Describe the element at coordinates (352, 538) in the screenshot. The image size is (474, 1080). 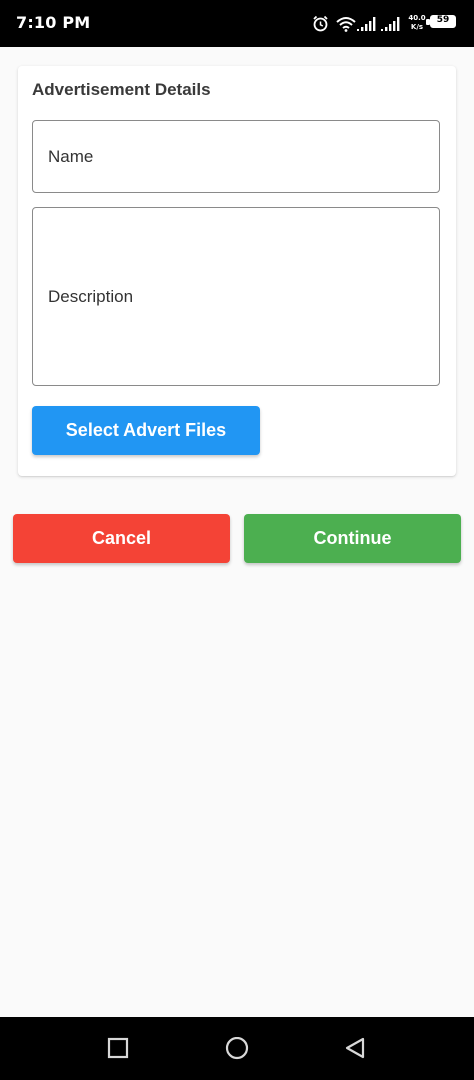
I see `continue-button: Continue` at that location.